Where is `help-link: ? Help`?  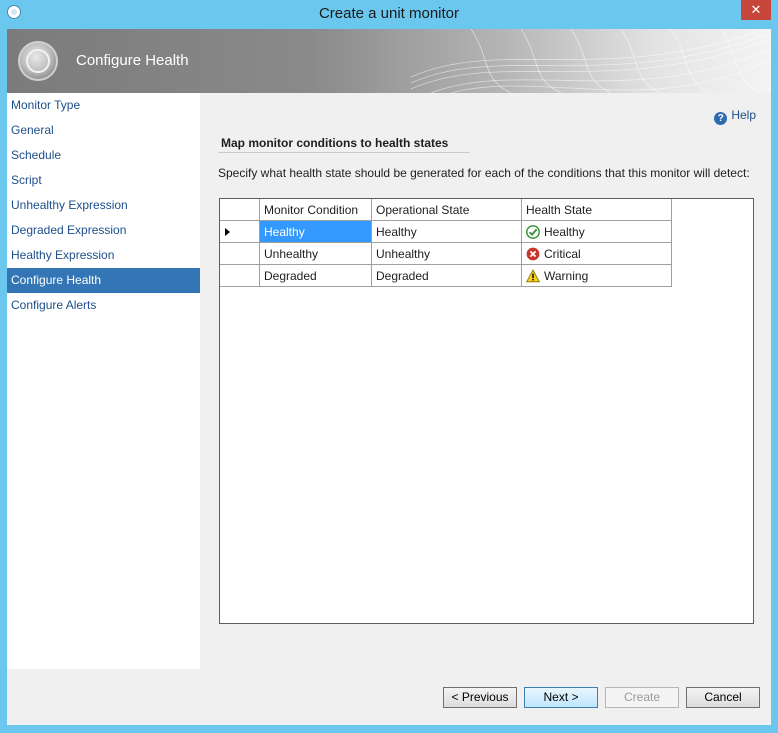
help-link: ? Help is located at coordinates (735, 116).